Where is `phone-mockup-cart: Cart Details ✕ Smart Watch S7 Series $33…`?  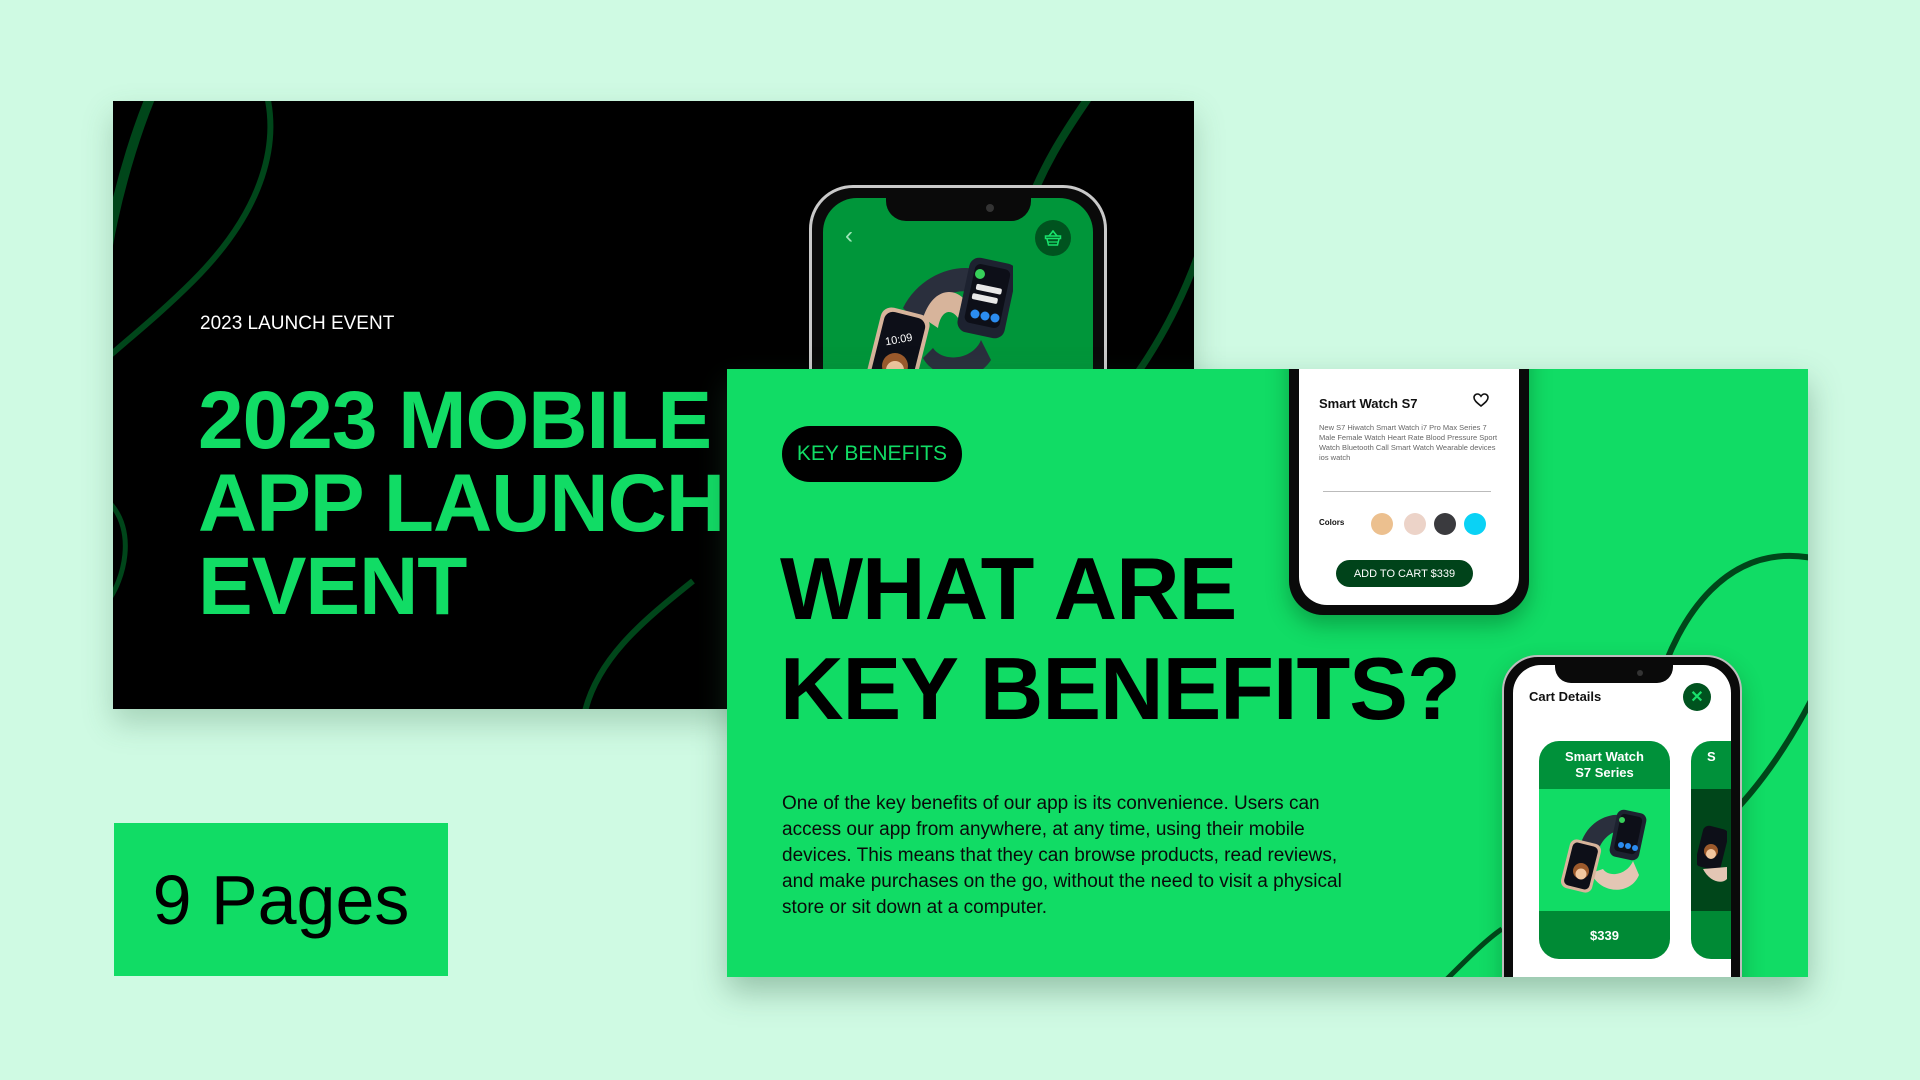
phone-mockup-cart: Cart Details ✕ Smart Watch S7 Series $33… is located at coordinates (1622, 816).